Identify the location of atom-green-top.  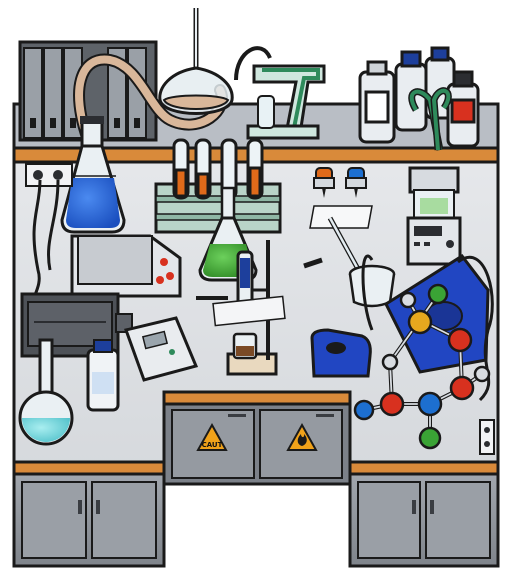
(438, 294).